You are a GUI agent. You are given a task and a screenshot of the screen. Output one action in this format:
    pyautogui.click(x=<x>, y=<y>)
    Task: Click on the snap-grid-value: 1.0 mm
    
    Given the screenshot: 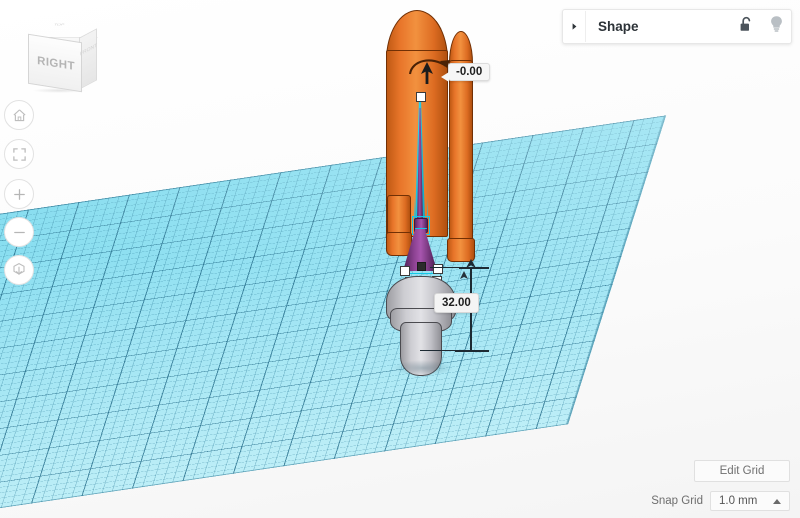 What is the action you would take?
    pyautogui.click(x=738, y=501)
    